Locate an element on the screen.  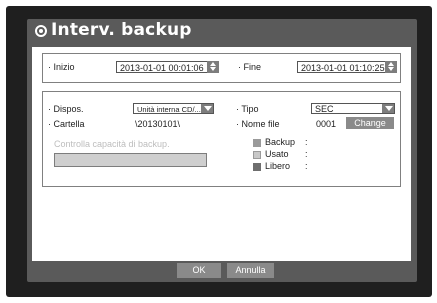
filename-label: · Nome file is located at coordinates (258, 124).